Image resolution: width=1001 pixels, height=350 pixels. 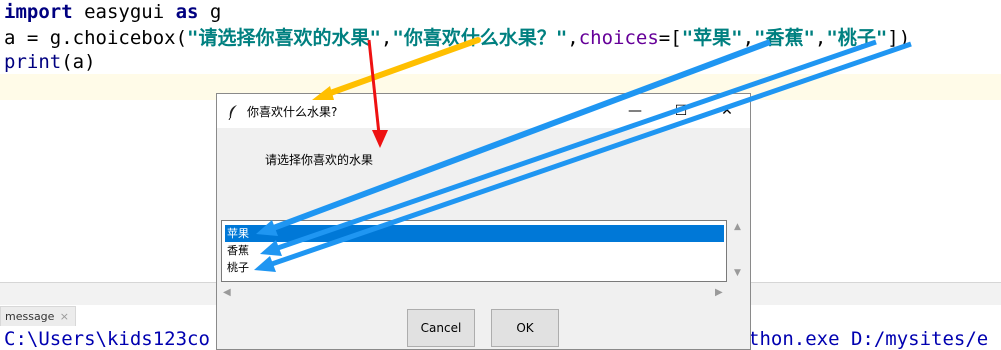 I want to click on string-choice-3: "桃子", so click(x=857, y=38).